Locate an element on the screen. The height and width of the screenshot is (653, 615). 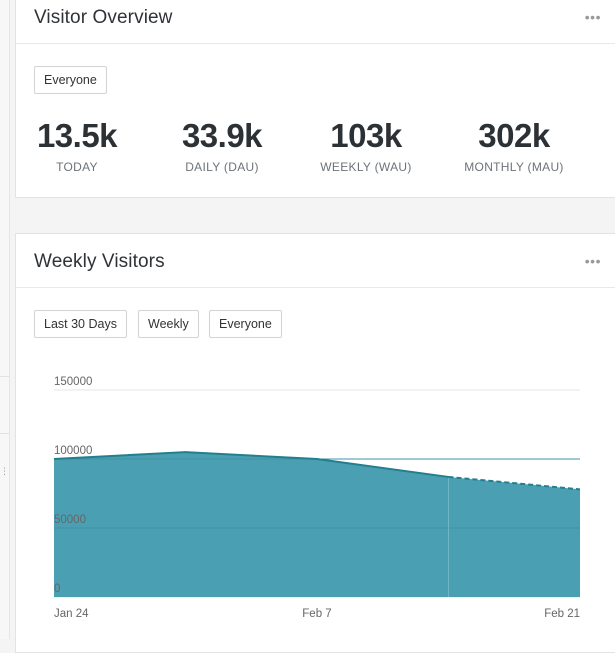
y-tick-label: 50000 is located at coordinates (70, 520).